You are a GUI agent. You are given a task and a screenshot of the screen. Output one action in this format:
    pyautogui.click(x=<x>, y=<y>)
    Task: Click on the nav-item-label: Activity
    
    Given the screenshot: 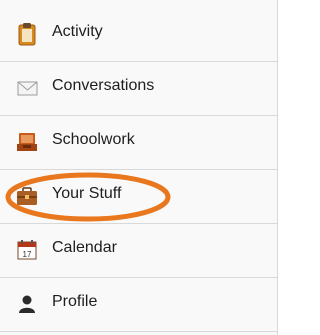 What is the action you would take?
    pyautogui.click(x=77, y=31)
    